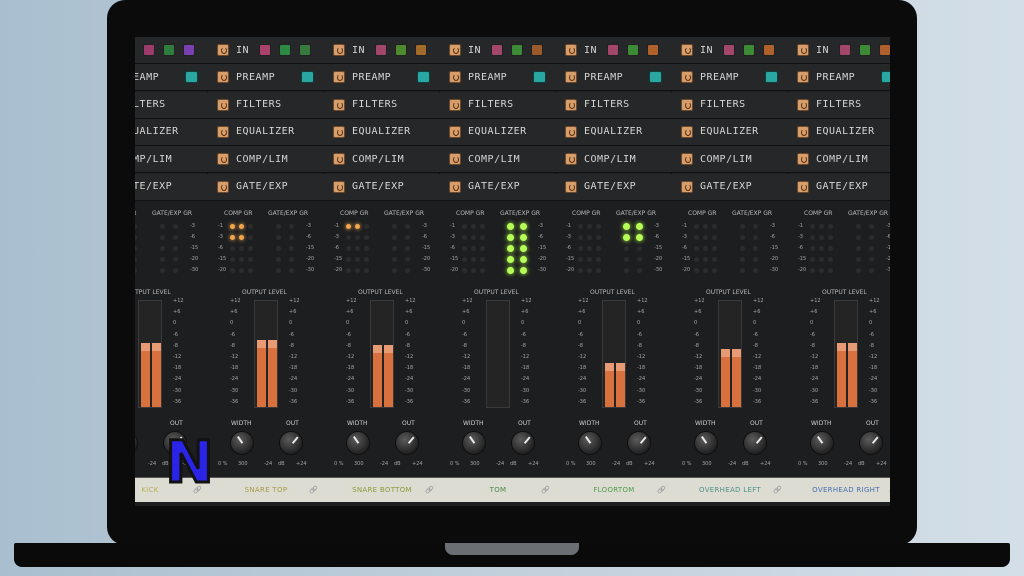  What do you see at coordinates (730, 489) in the screenshot?
I see `channel-name-bar: OVERHEAD LEFT 🔗` at bounding box center [730, 489].